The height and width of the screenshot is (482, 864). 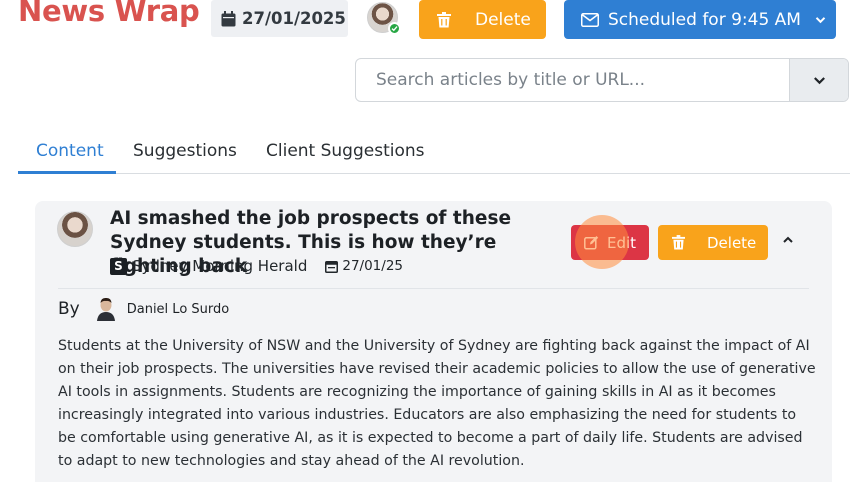 I want to click on tab-client-suggestions: Client Suggestions, so click(x=345, y=151).